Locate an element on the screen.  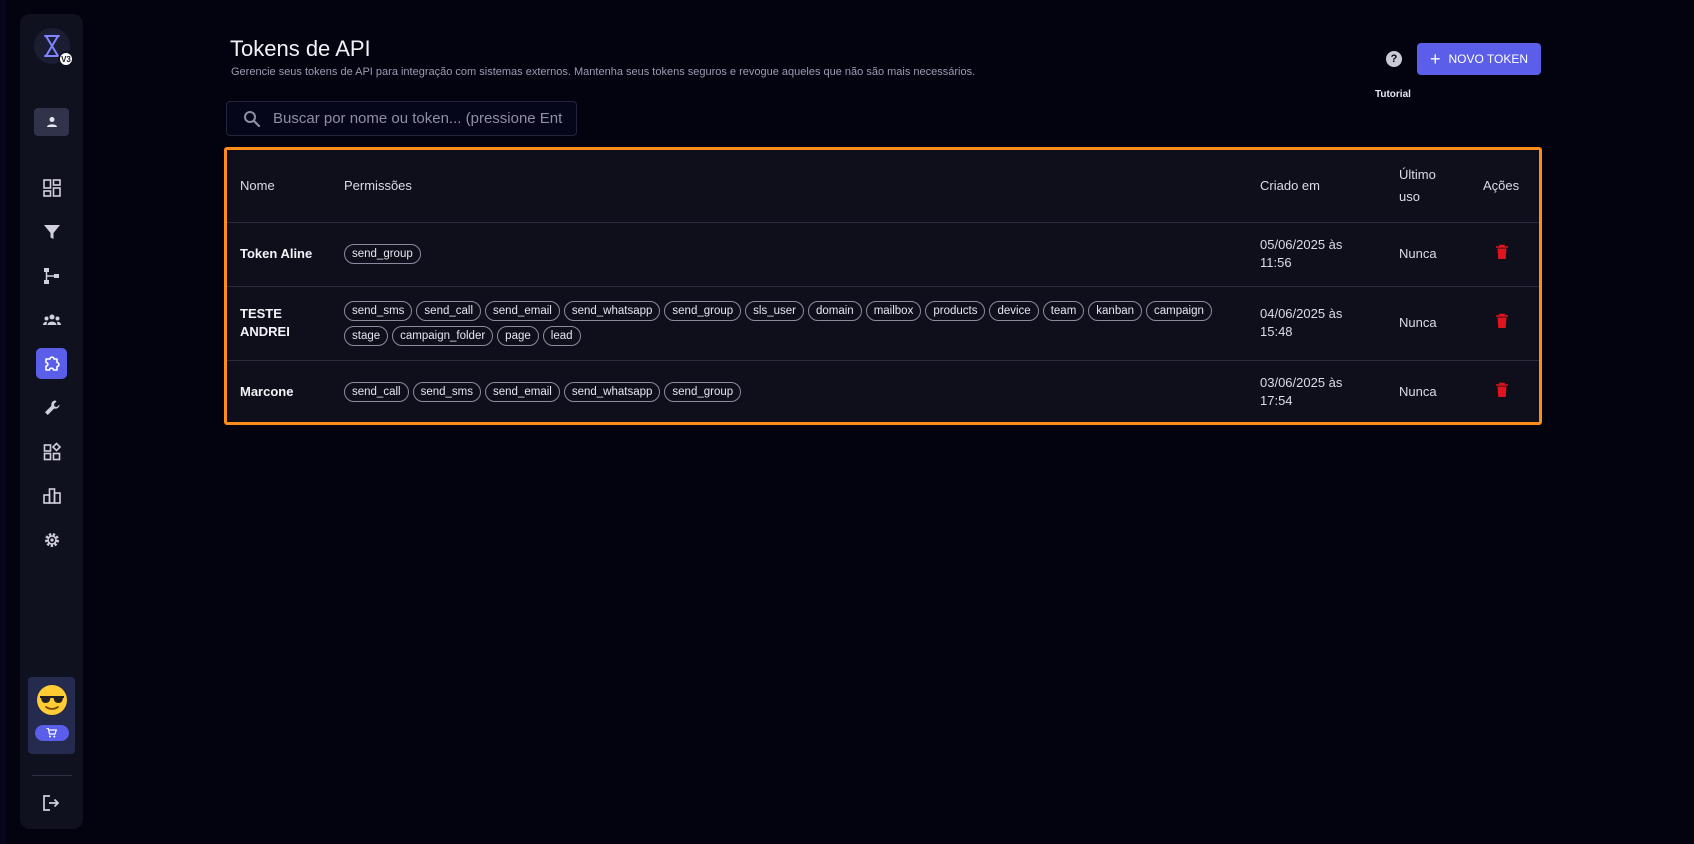
widgets-icon is located at coordinates (52, 450).